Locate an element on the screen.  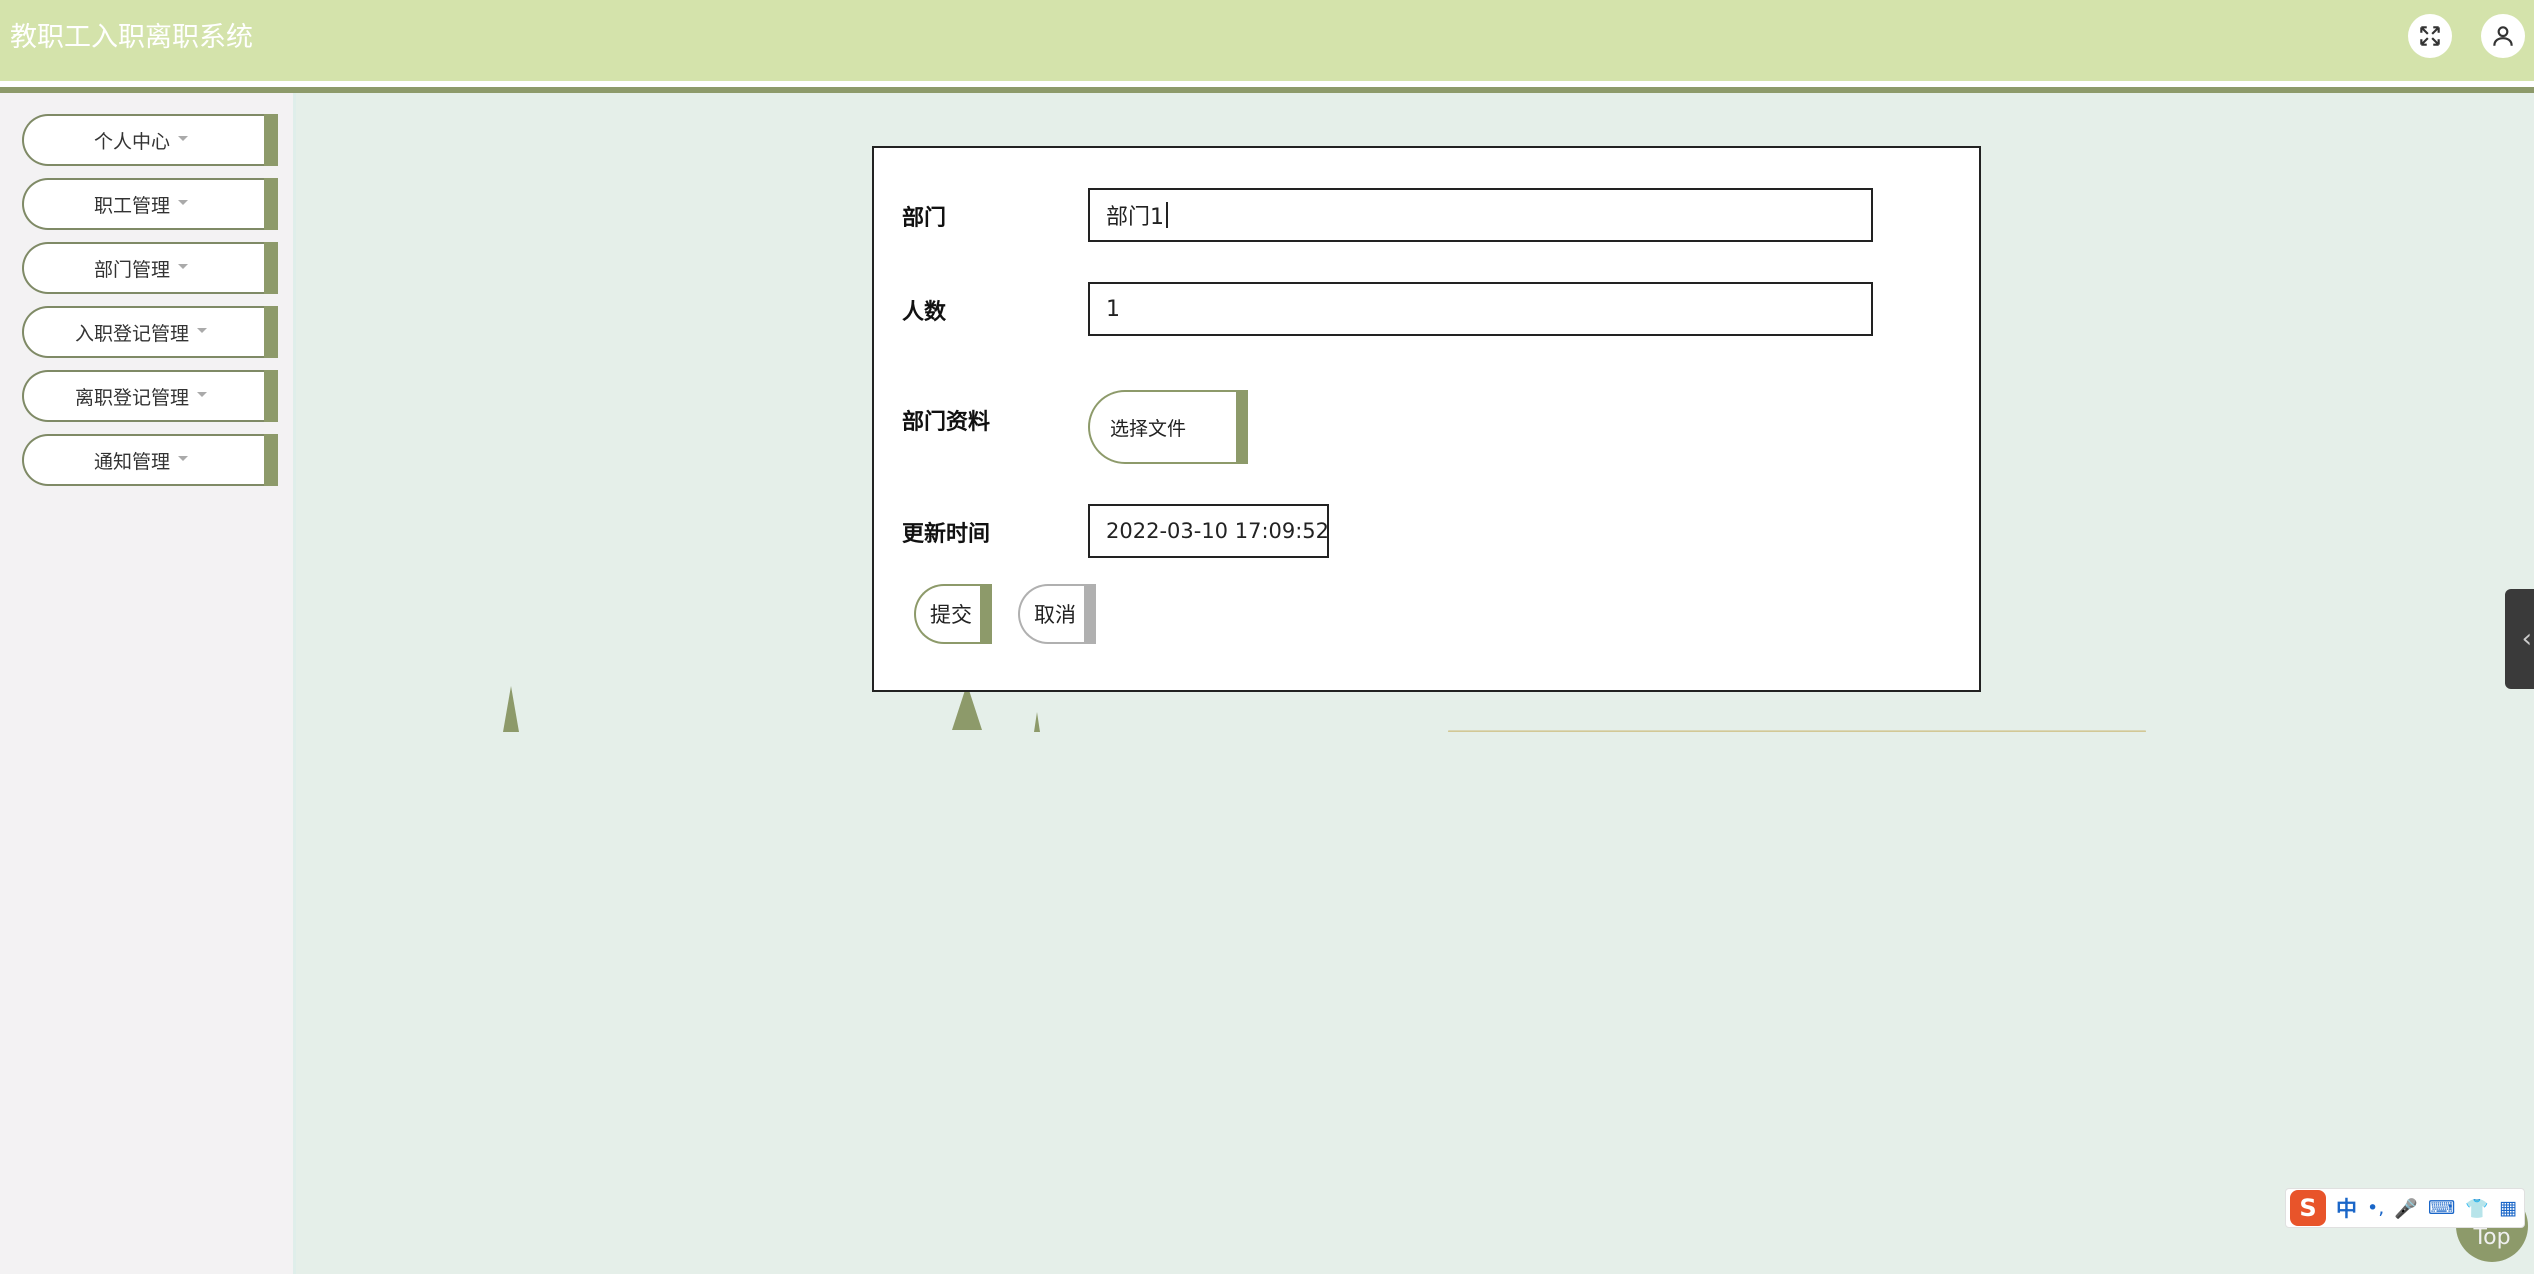
sidebar-item-resignation-management: 离职登记管理 is located at coordinates (150, 396).